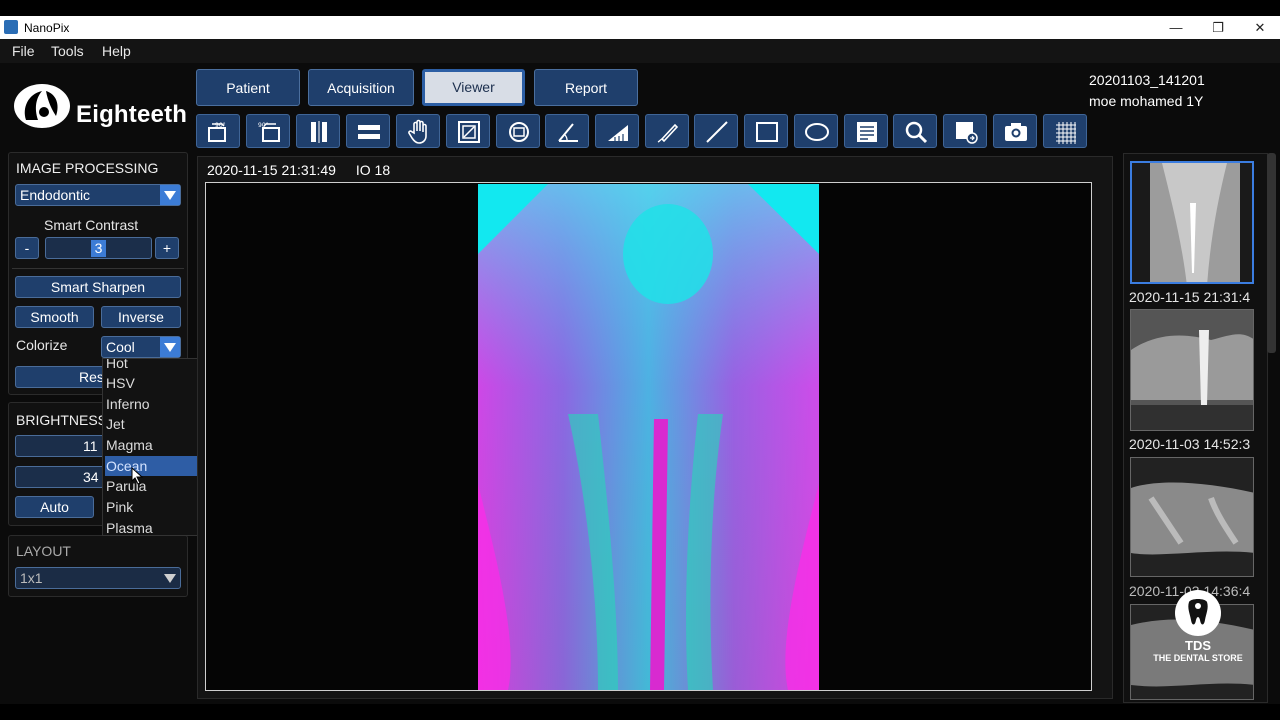  What do you see at coordinates (23, 51) in the screenshot?
I see `menu-file: File` at bounding box center [23, 51].